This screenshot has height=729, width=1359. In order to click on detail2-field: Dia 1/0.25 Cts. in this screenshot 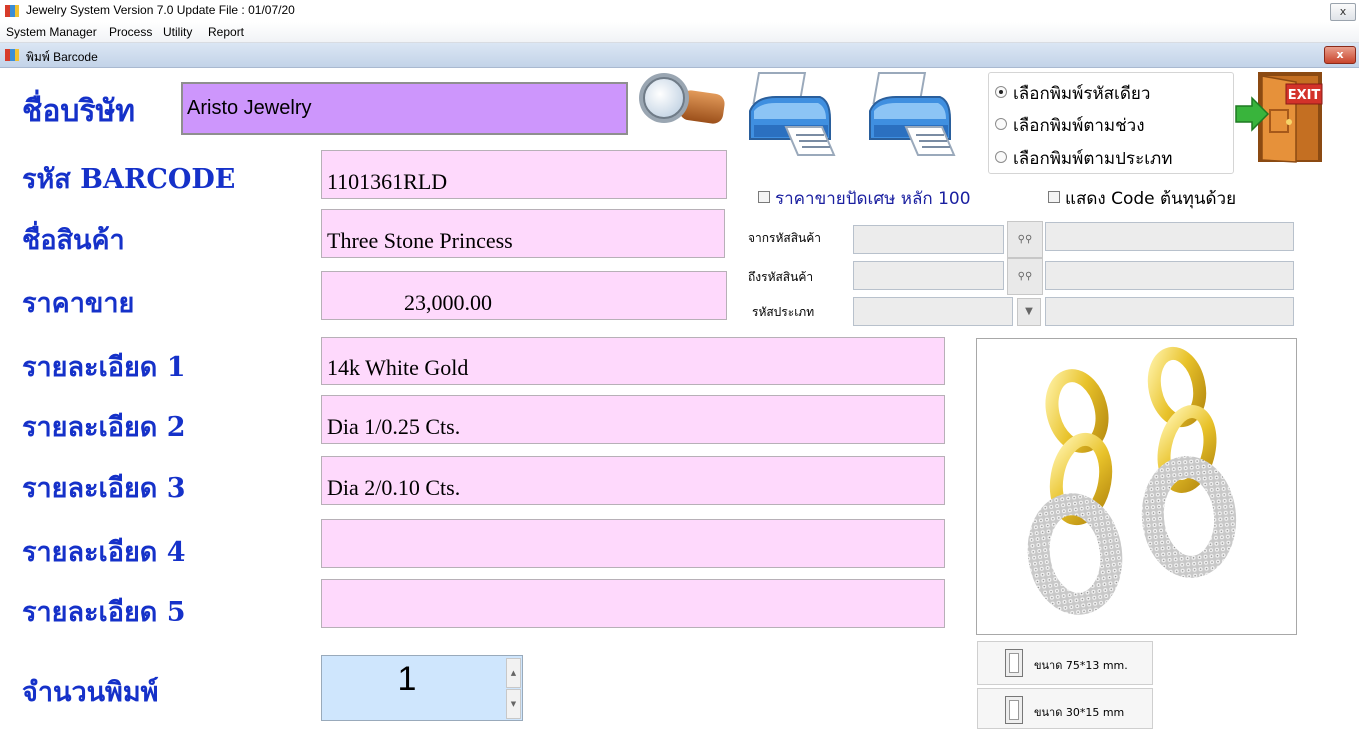, I will do `click(633, 419)`.